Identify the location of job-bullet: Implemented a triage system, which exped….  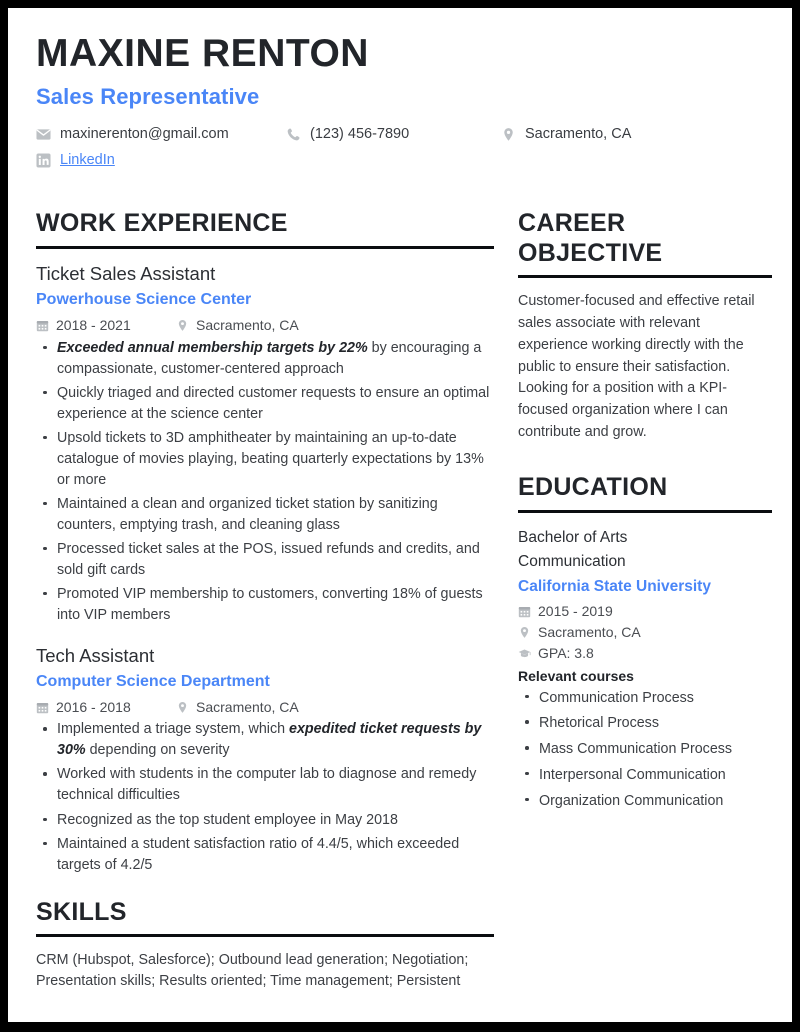
(265, 740).